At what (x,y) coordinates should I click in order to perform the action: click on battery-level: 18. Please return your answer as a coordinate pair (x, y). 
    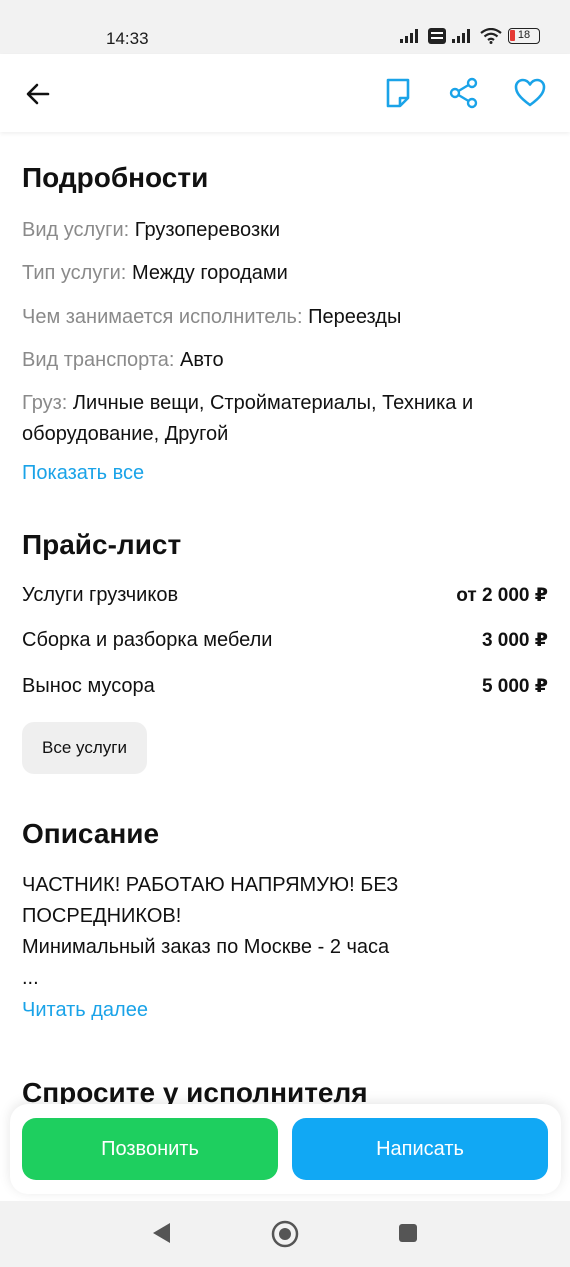
    Looking at the image, I should click on (524, 35).